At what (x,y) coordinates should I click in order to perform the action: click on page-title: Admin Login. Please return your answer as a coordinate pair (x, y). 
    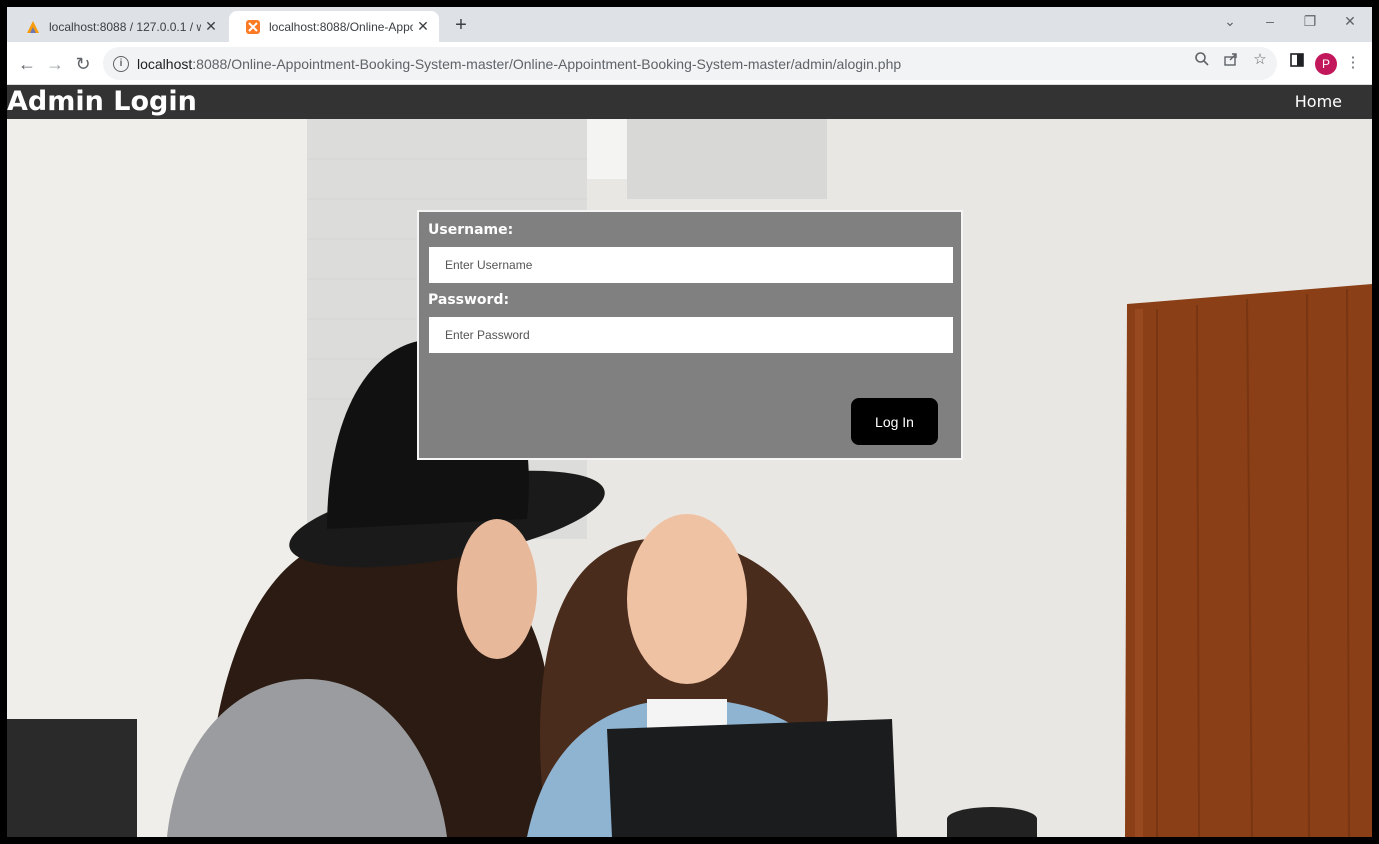
    Looking at the image, I should click on (102, 101).